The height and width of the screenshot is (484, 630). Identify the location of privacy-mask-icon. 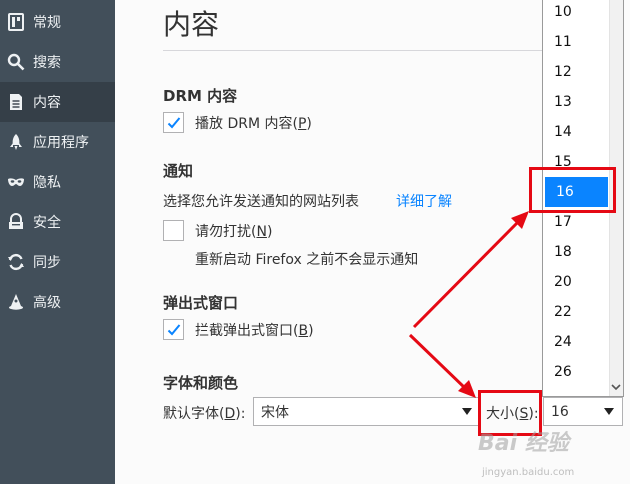
(16, 182).